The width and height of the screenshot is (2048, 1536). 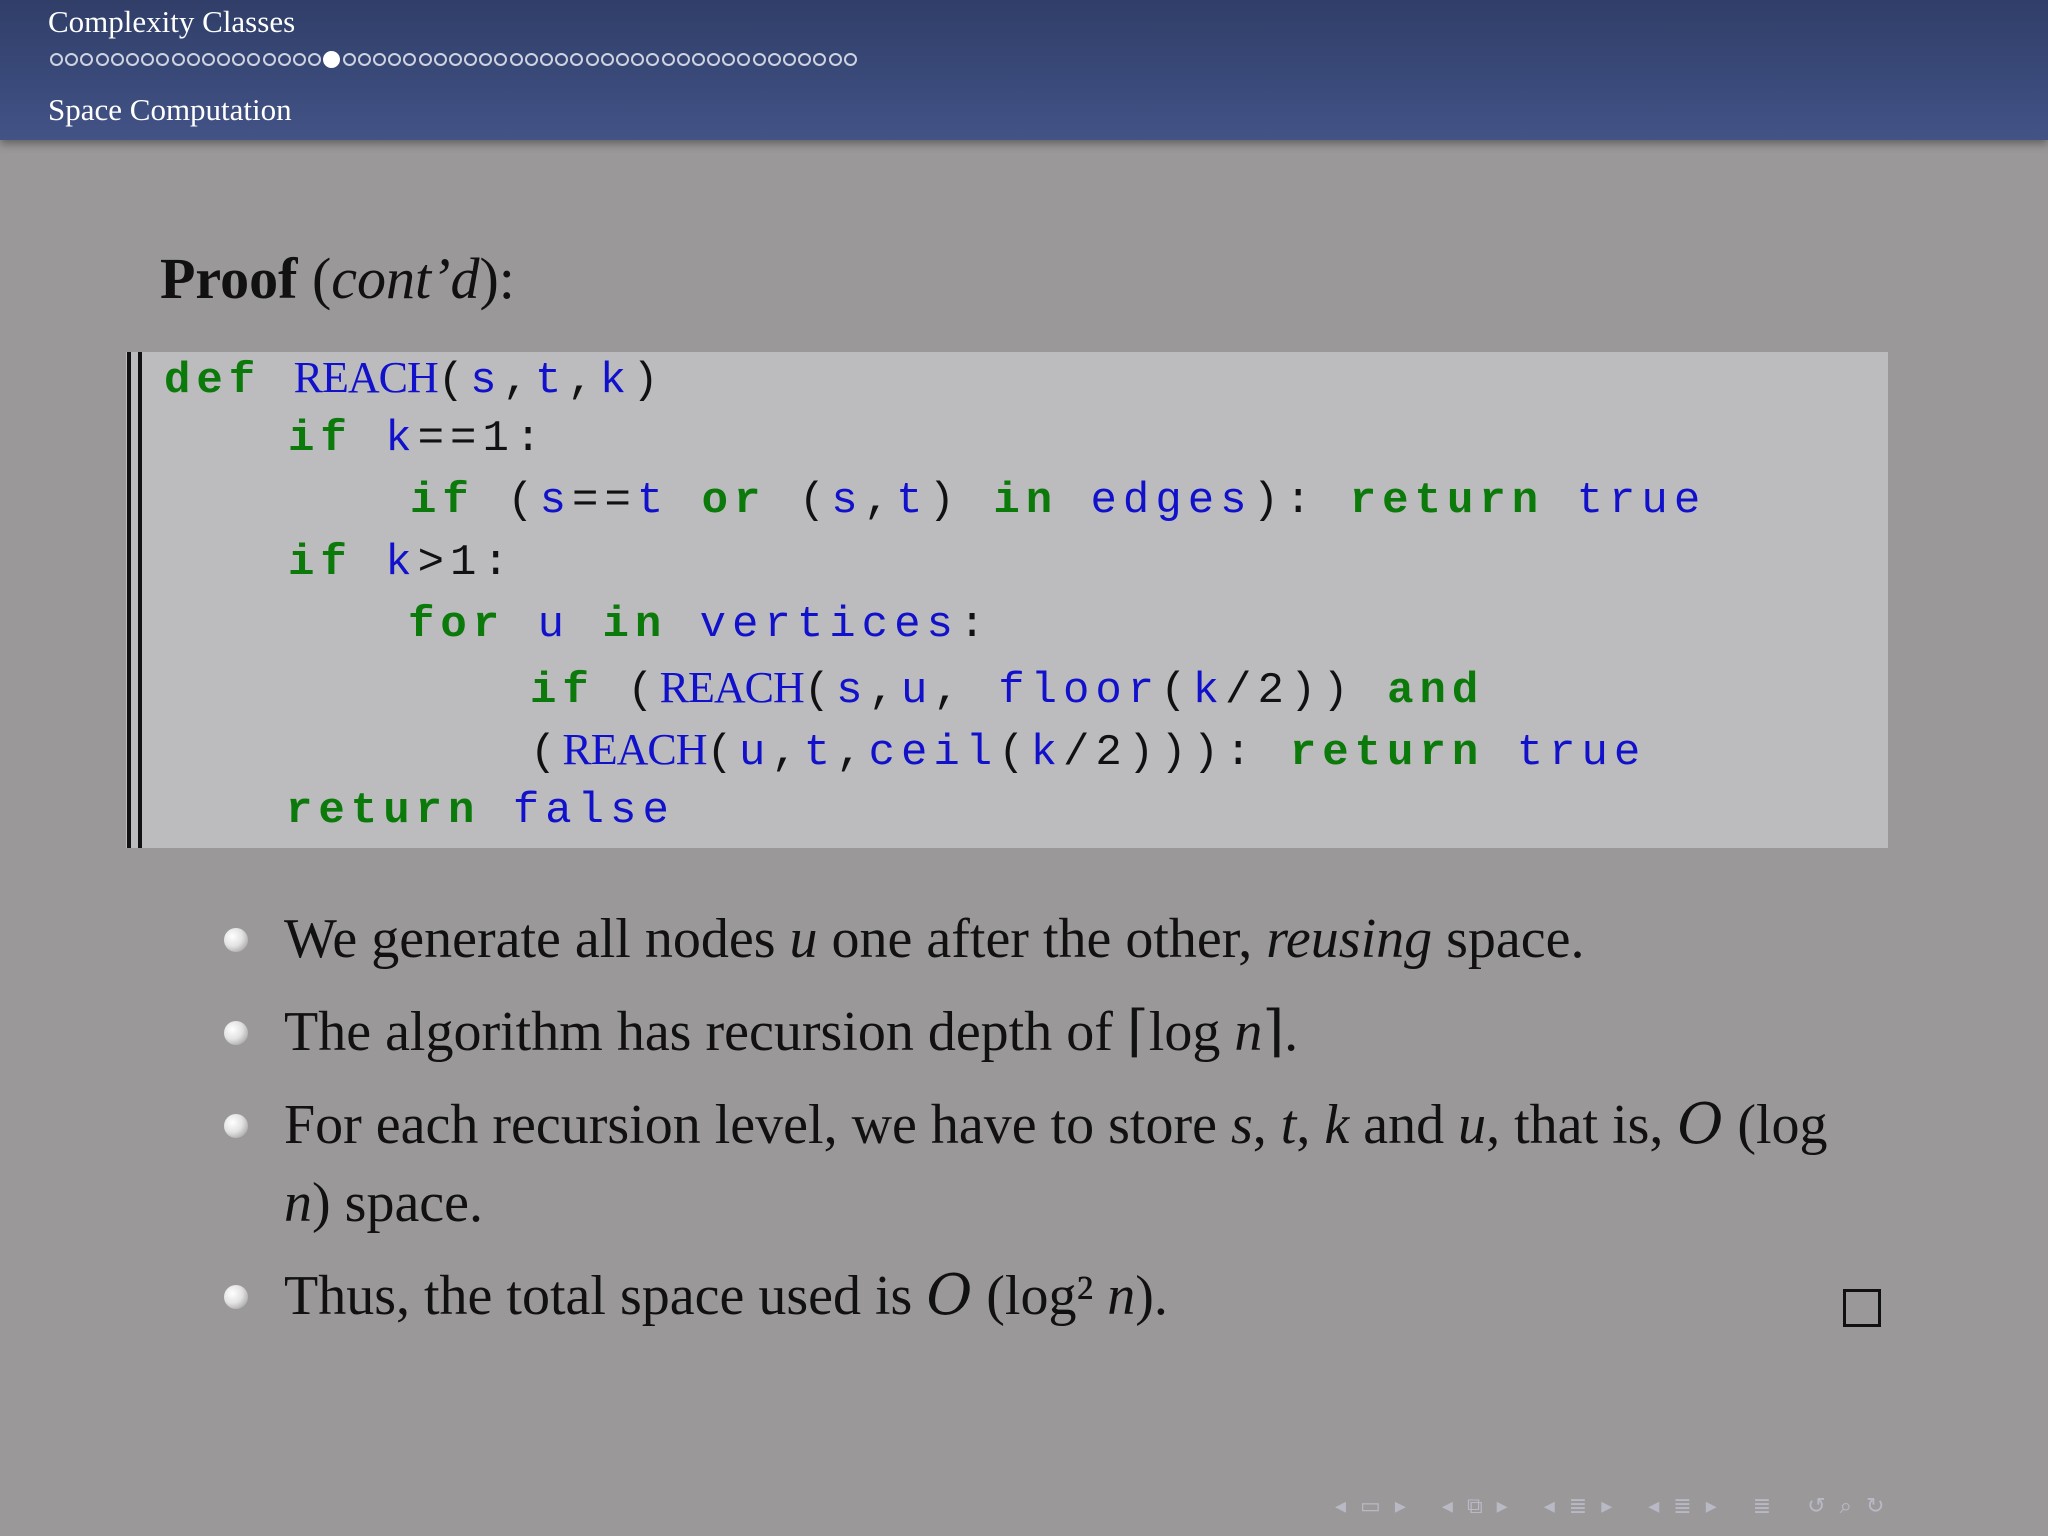 What do you see at coordinates (171, 22) in the screenshot?
I see `section-title: Complexity Classes` at bounding box center [171, 22].